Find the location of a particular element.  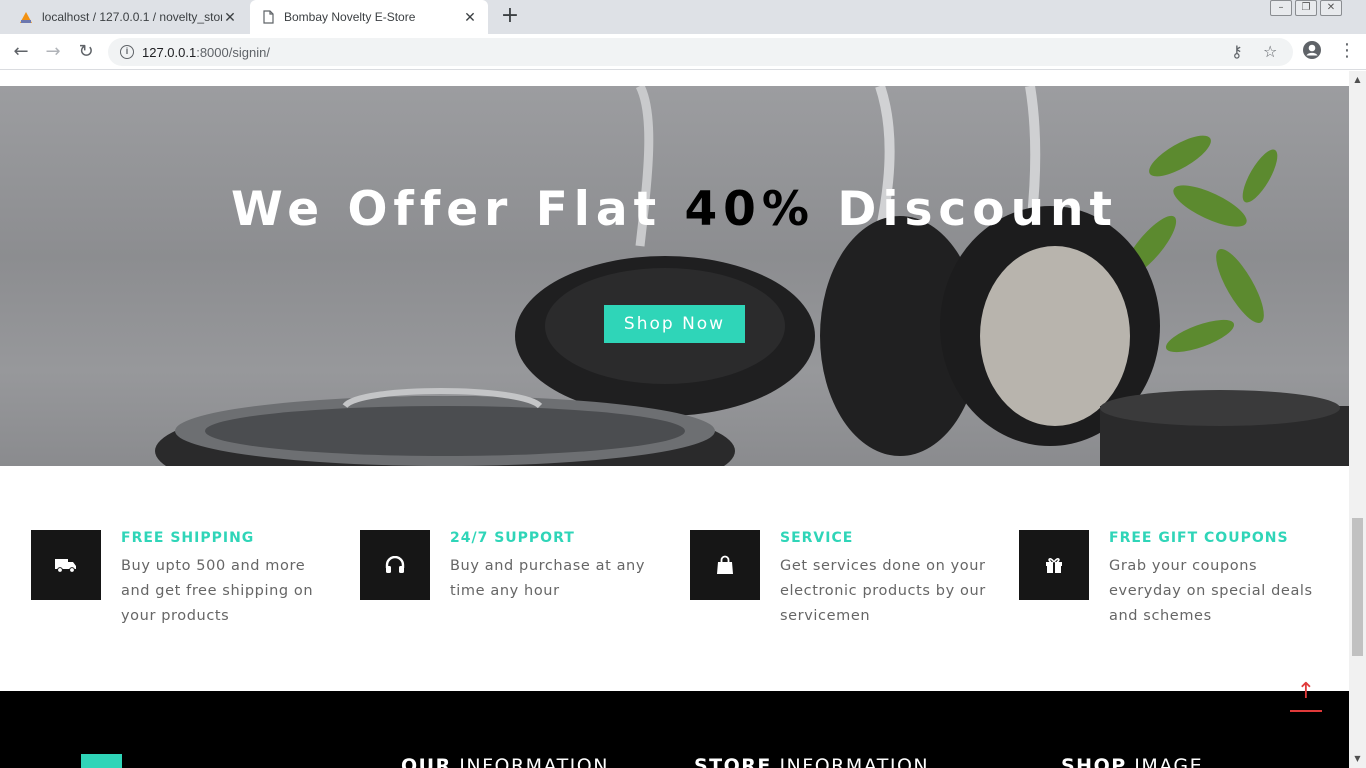

truck-icon is located at coordinates (66, 565).